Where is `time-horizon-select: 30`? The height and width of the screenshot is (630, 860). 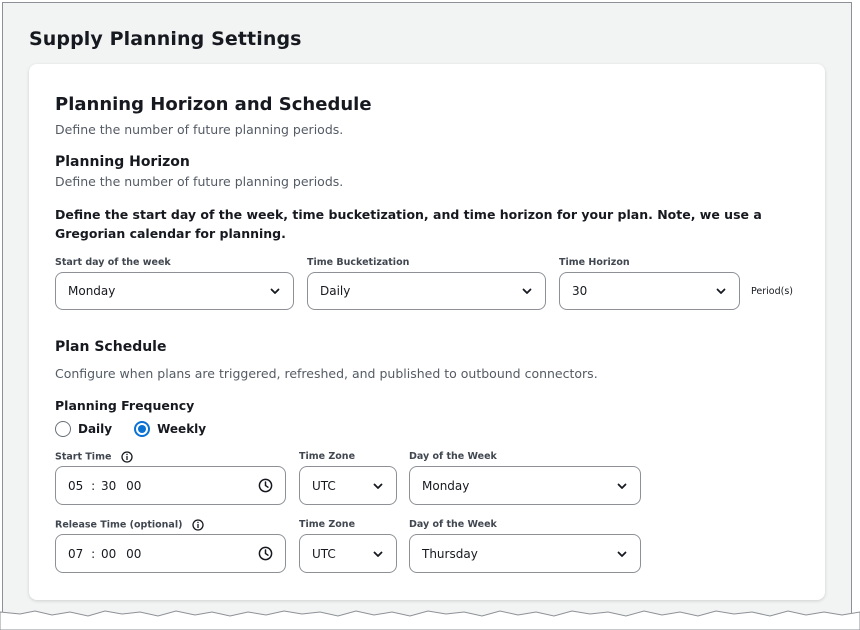
time-horizon-select: 30 is located at coordinates (649, 291).